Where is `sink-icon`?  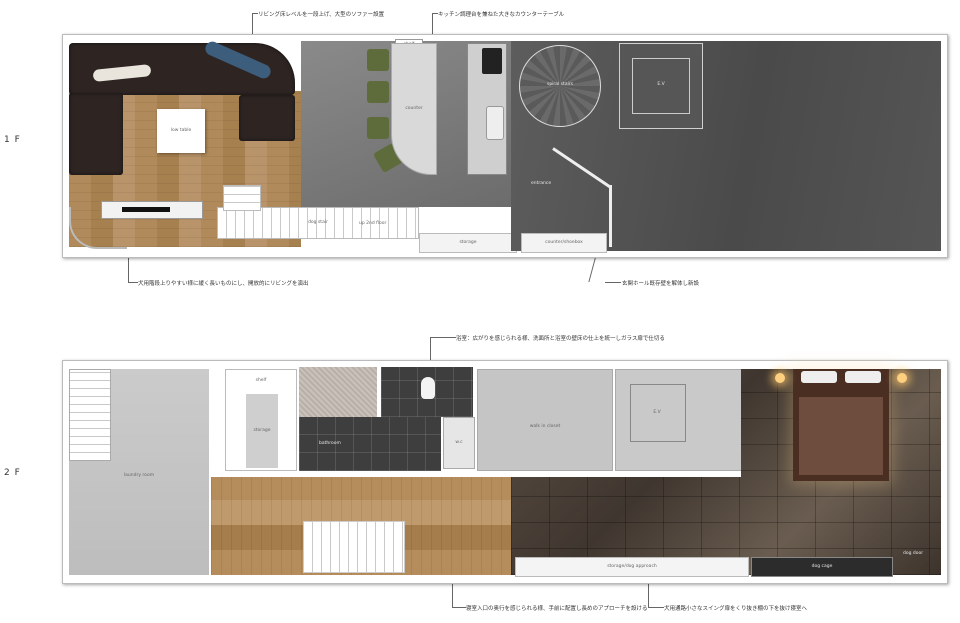
sink-icon is located at coordinates (495, 123).